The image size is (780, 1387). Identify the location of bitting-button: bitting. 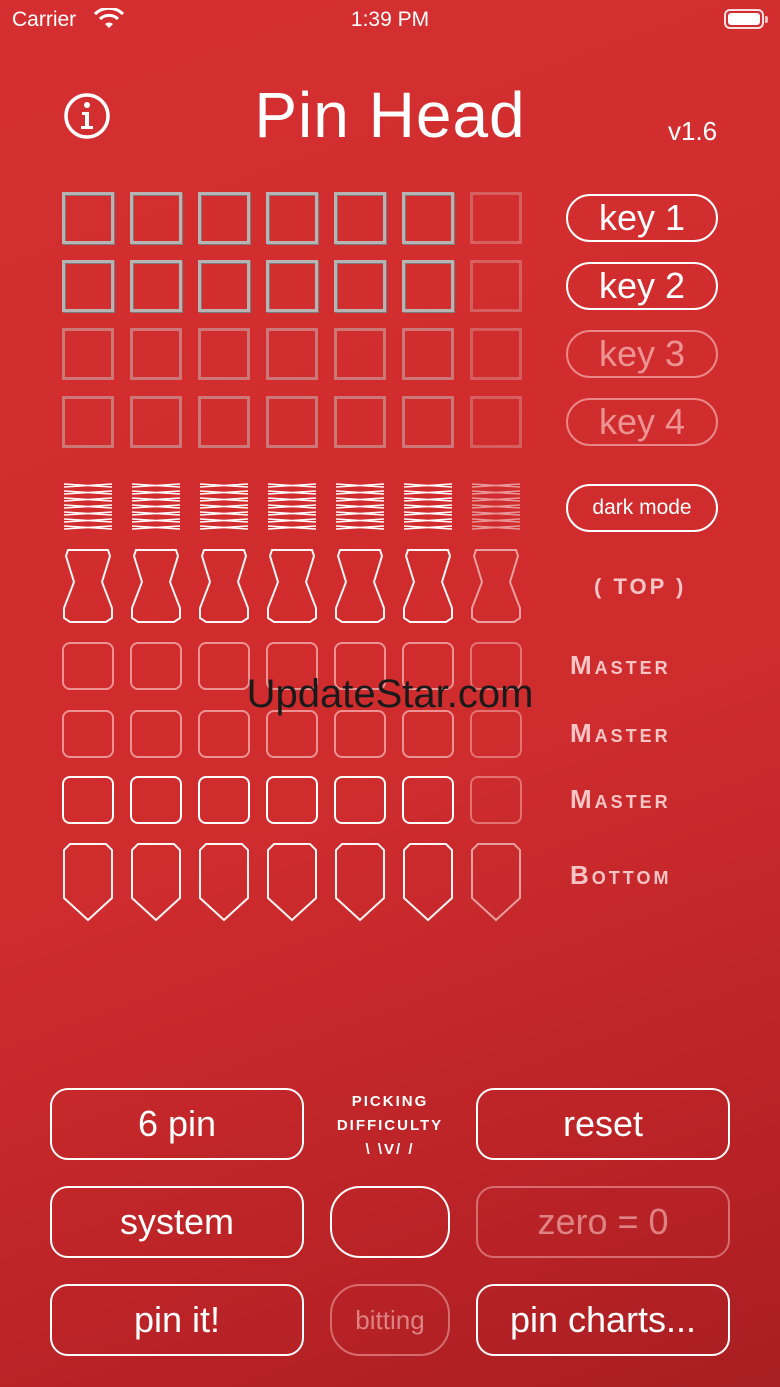
(390, 1320).